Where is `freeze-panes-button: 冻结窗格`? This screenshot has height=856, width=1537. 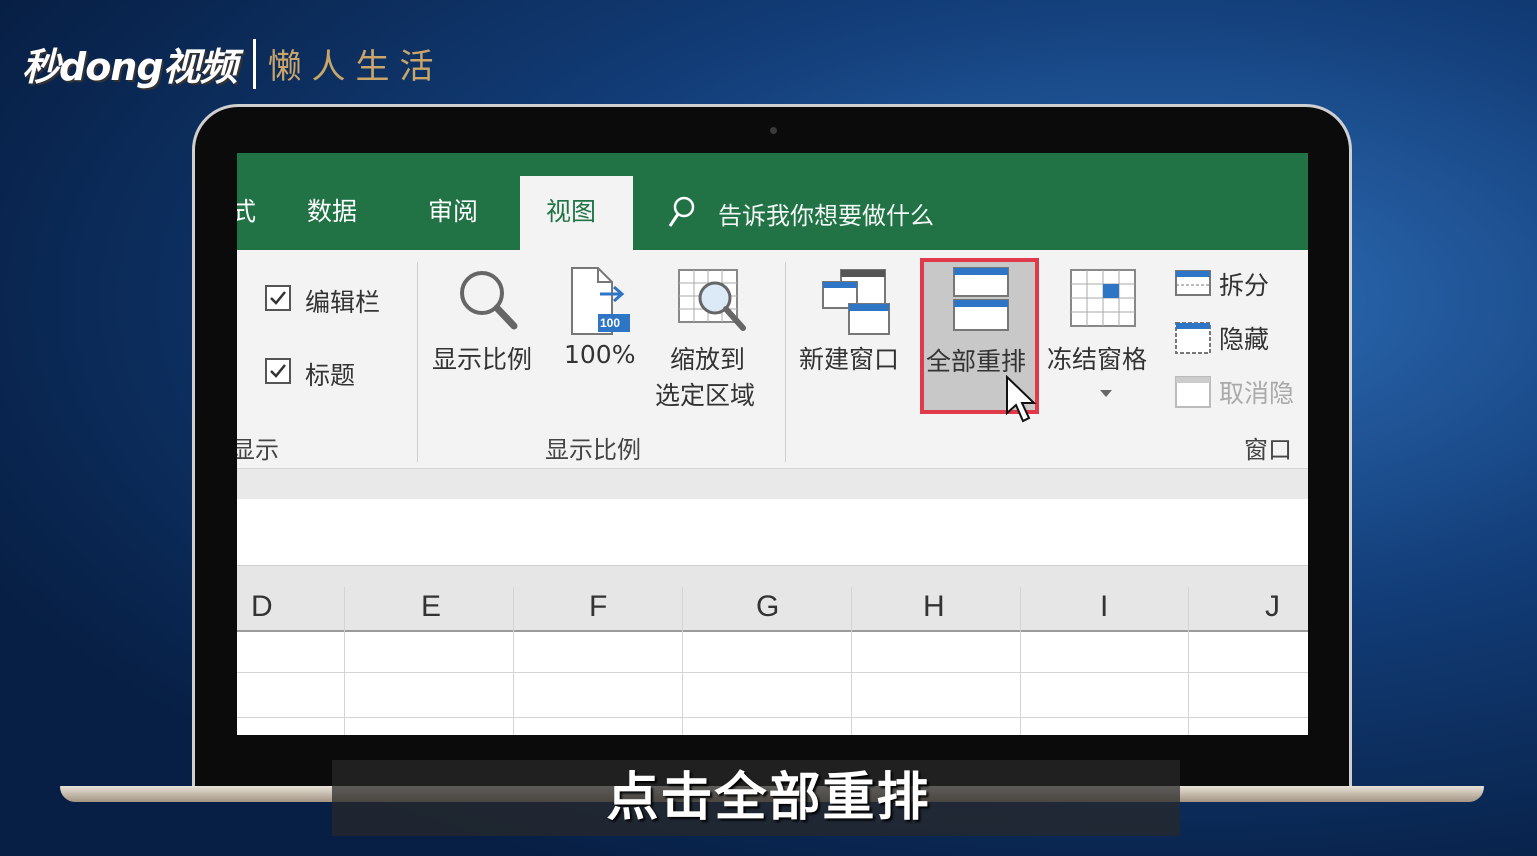
freeze-panes-button: 冻结窗格 is located at coordinates (1104, 339).